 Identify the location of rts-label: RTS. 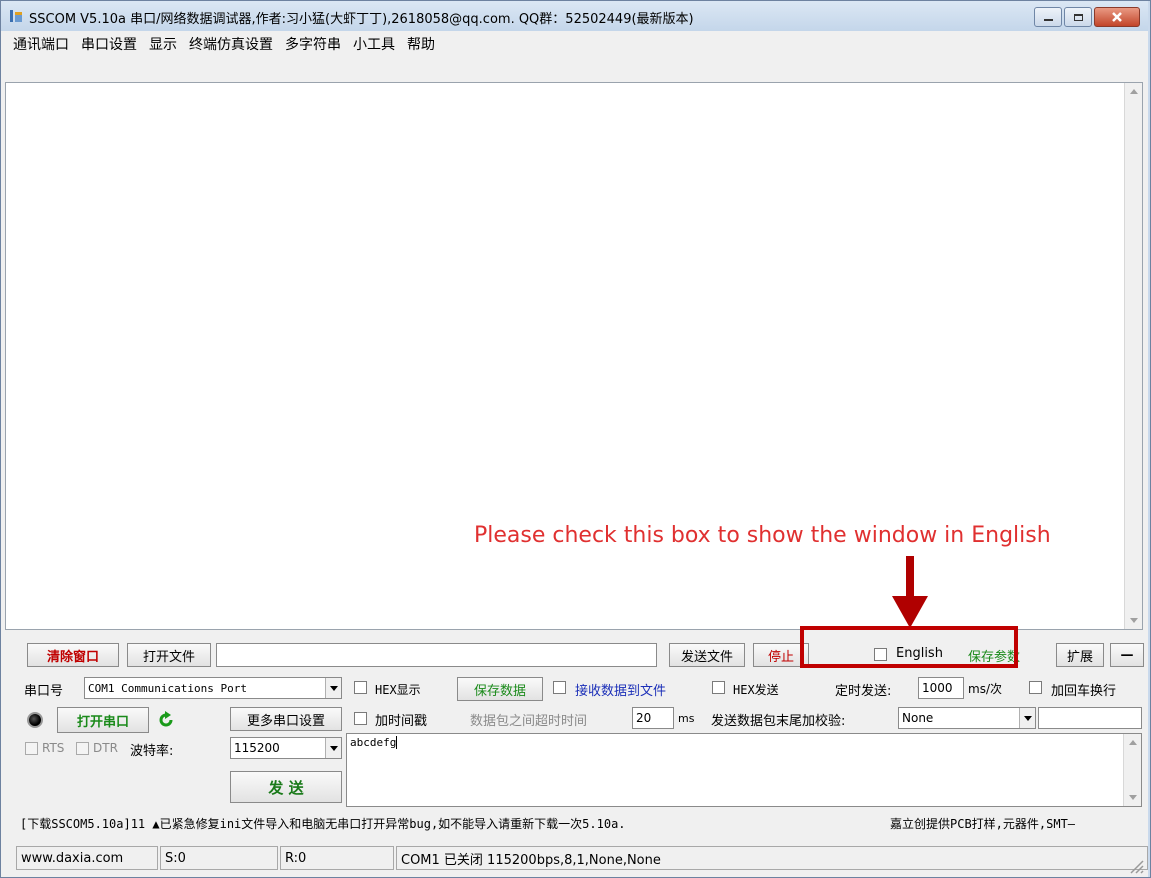
(53, 748).